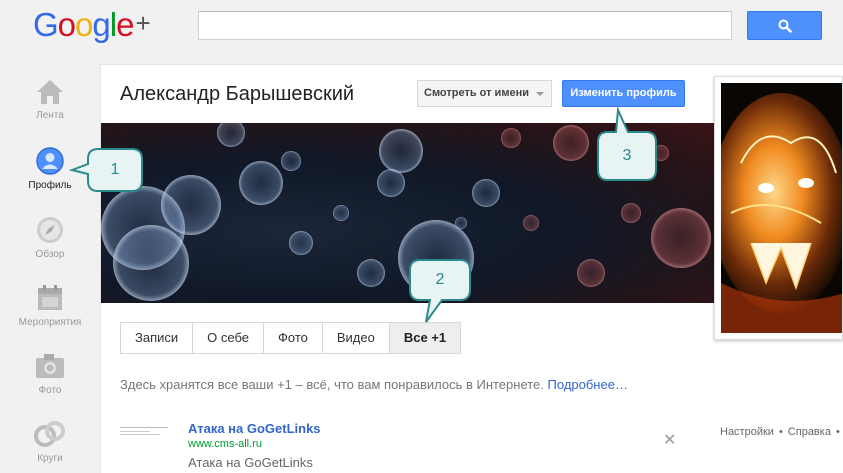  I want to click on help-link: Справка, so click(809, 432).